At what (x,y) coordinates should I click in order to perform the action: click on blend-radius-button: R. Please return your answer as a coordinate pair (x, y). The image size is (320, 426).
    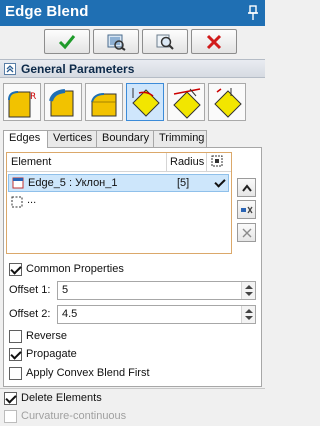
    Looking at the image, I should click on (22, 102).